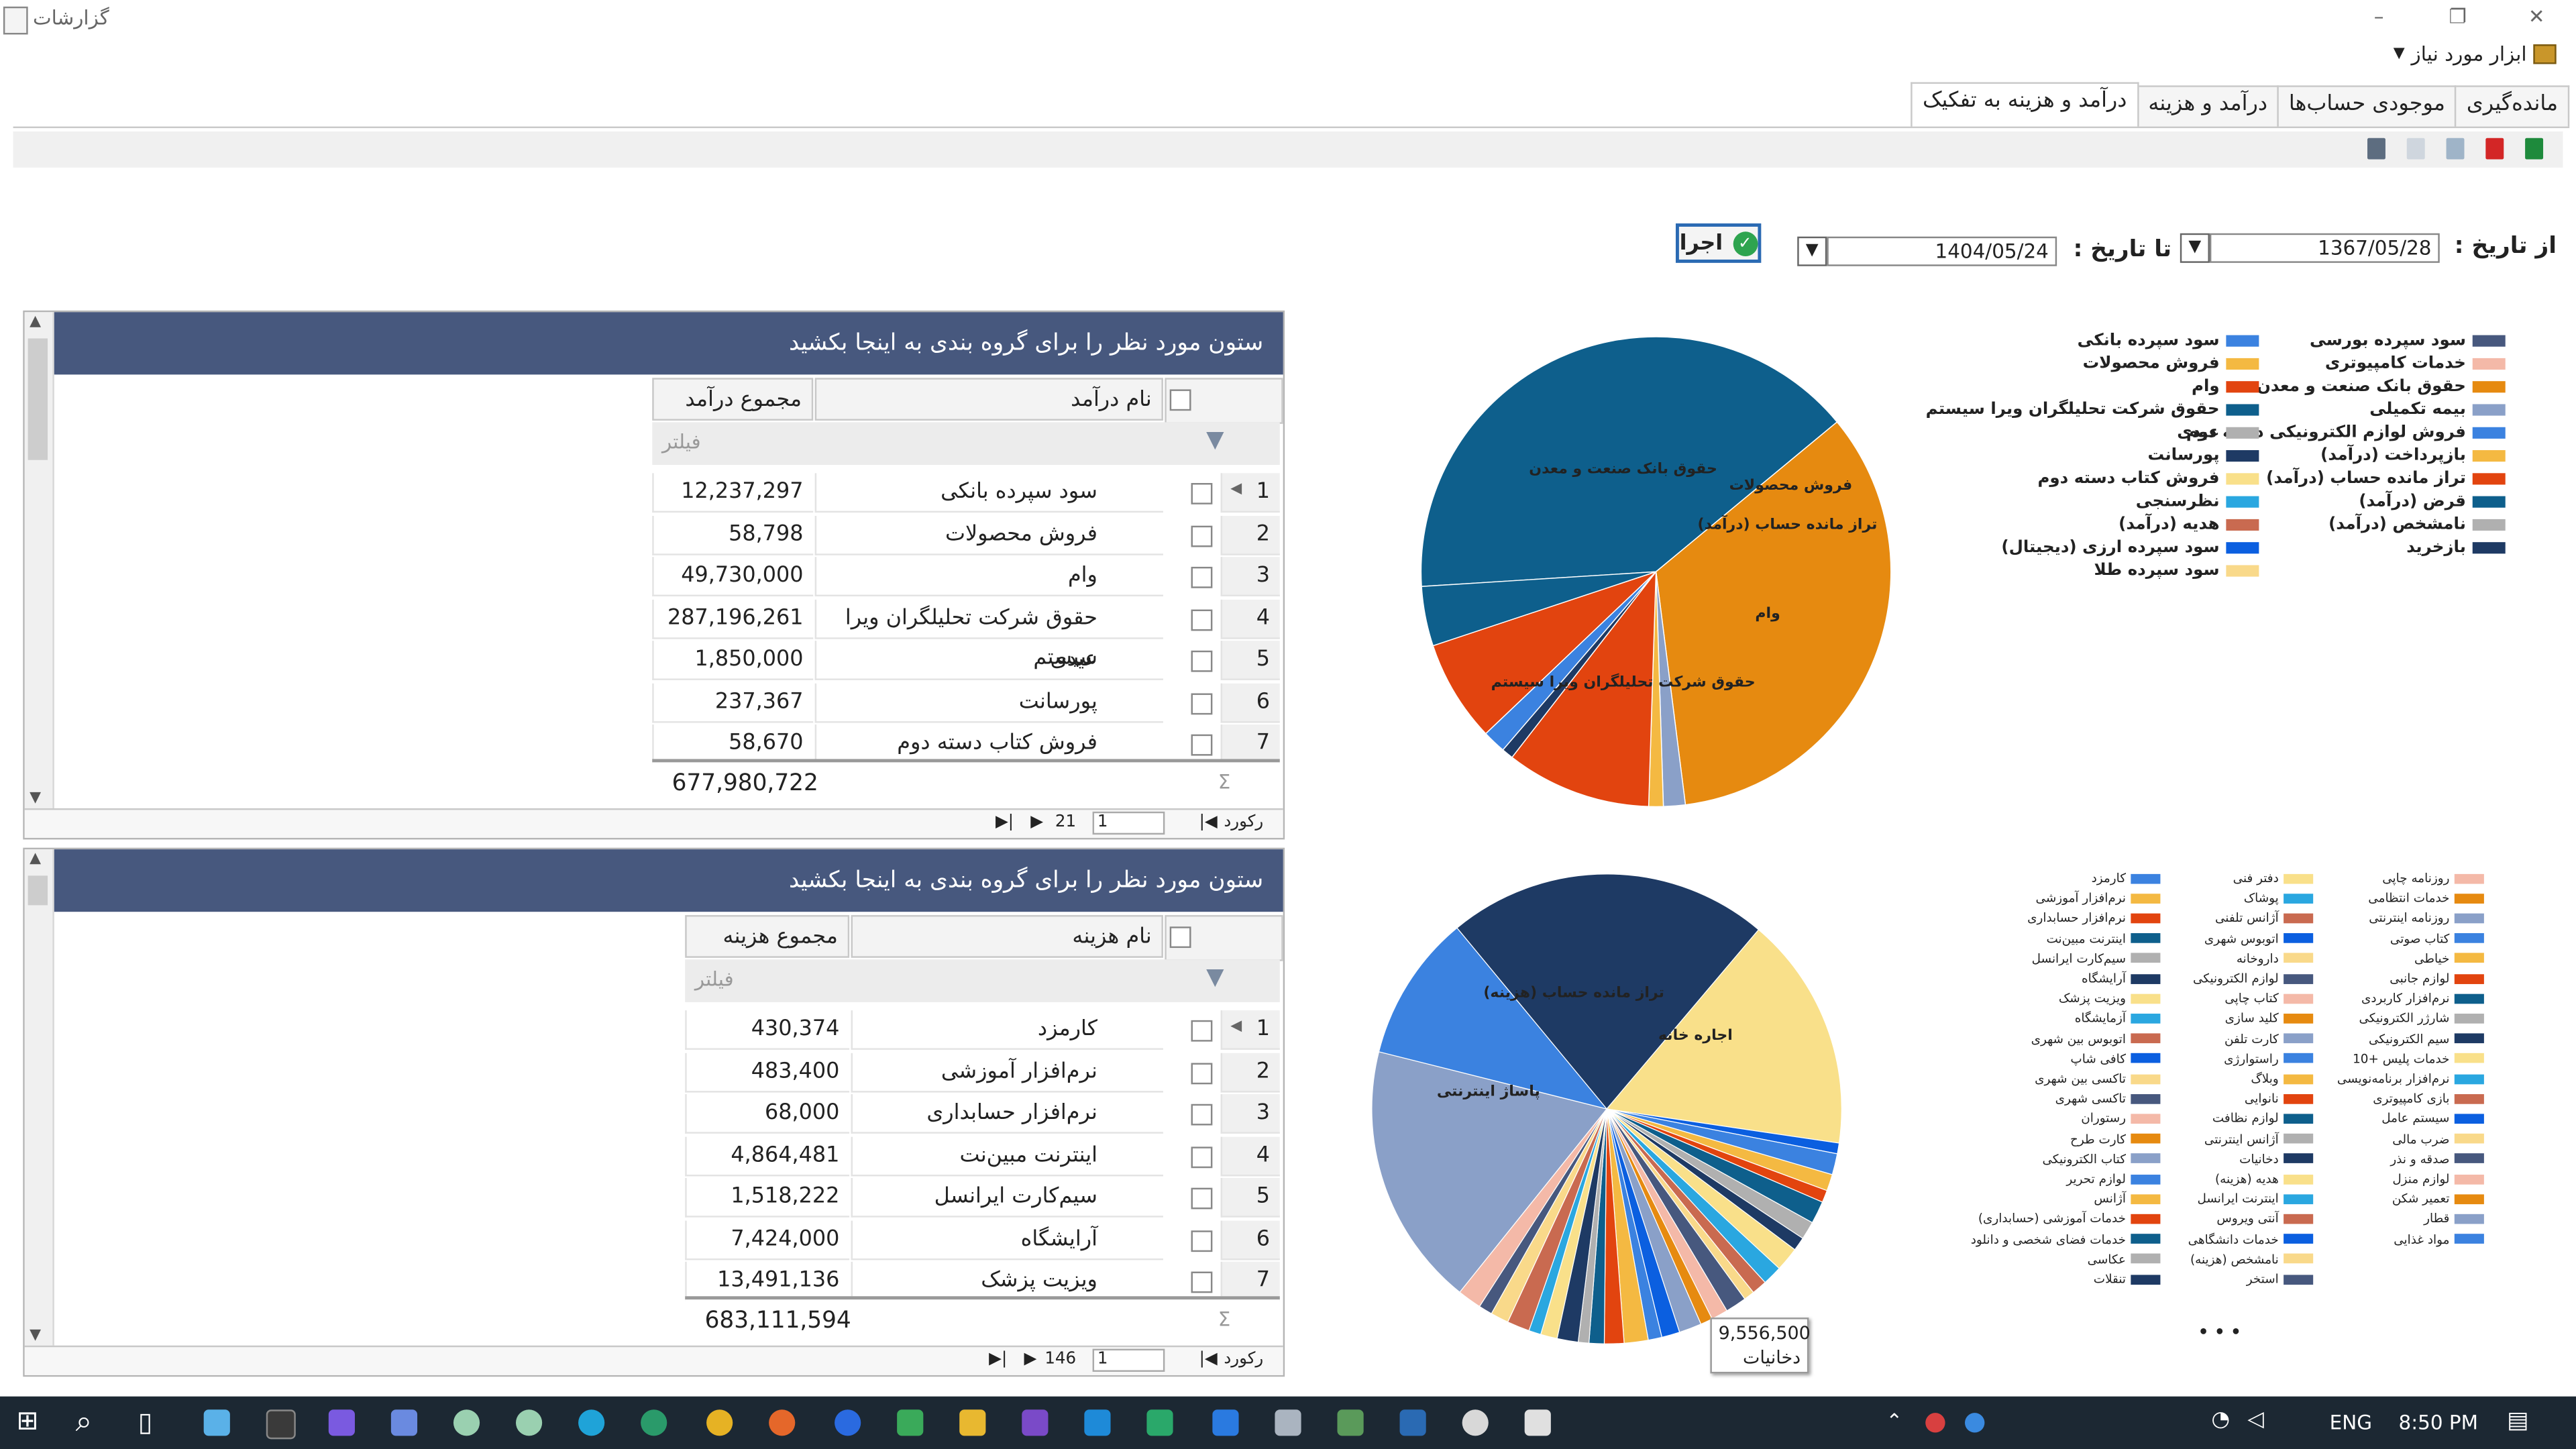 The image size is (2576, 1449). Describe the element at coordinates (2273, 878) in the screenshot. I see `legend-item: دفتر فنی` at that location.